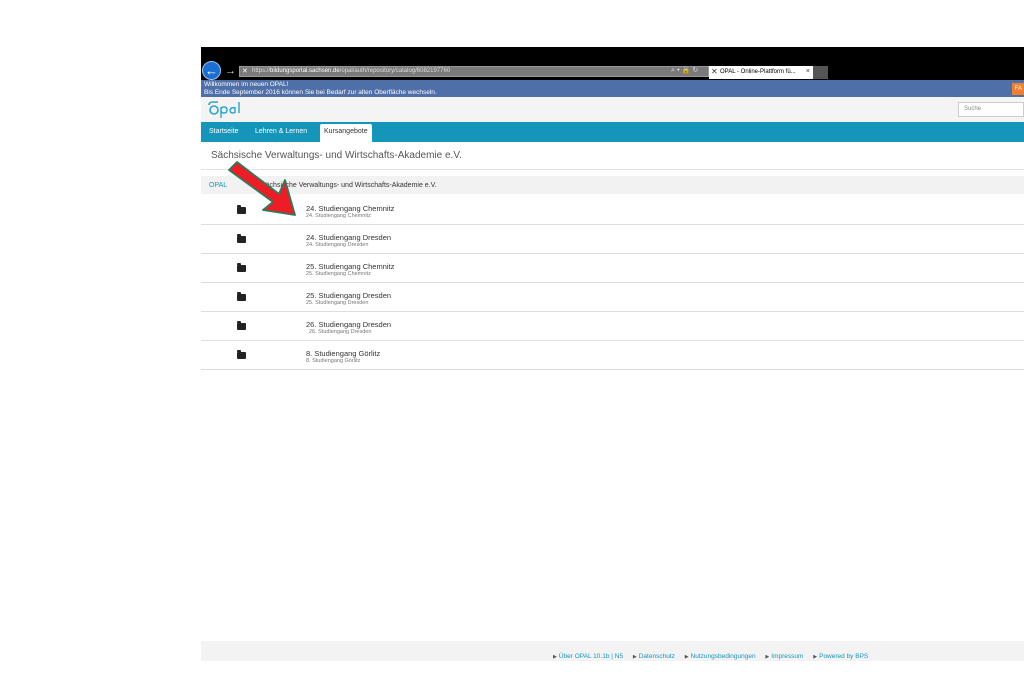 The image size is (1024, 683). Describe the element at coordinates (218, 185) in the screenshot. I see `breadcrumb-root-link: OPAL` at that location.